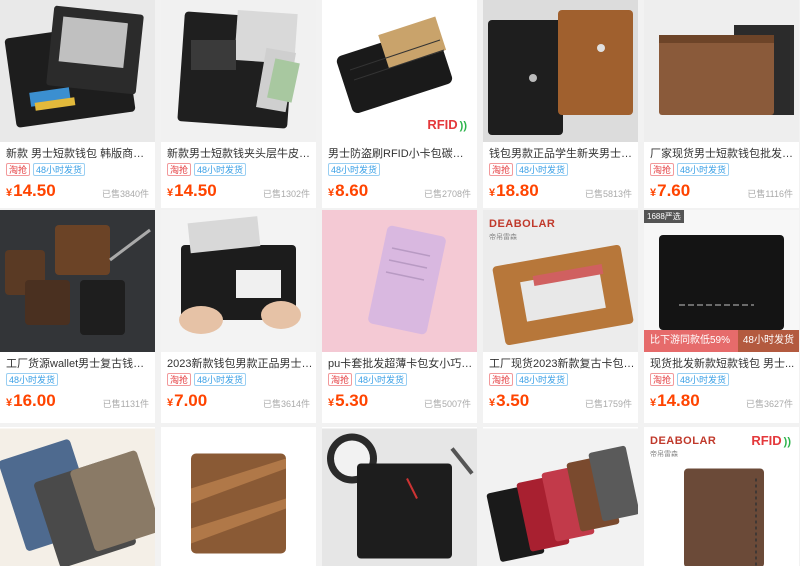  I want to click on product-price: ¥8.60, so click(348, 190).